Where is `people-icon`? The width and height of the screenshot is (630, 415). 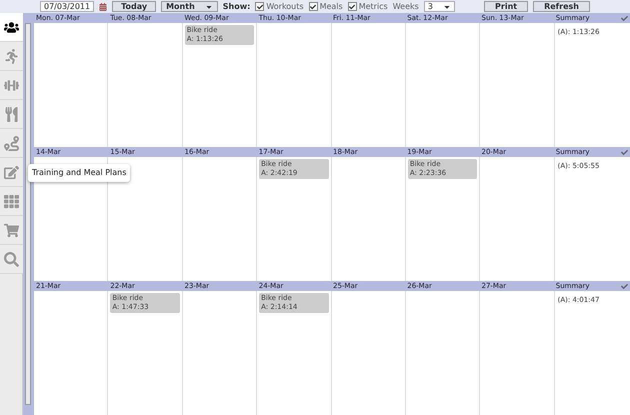 people-icon is located at coordinates (11, 27).